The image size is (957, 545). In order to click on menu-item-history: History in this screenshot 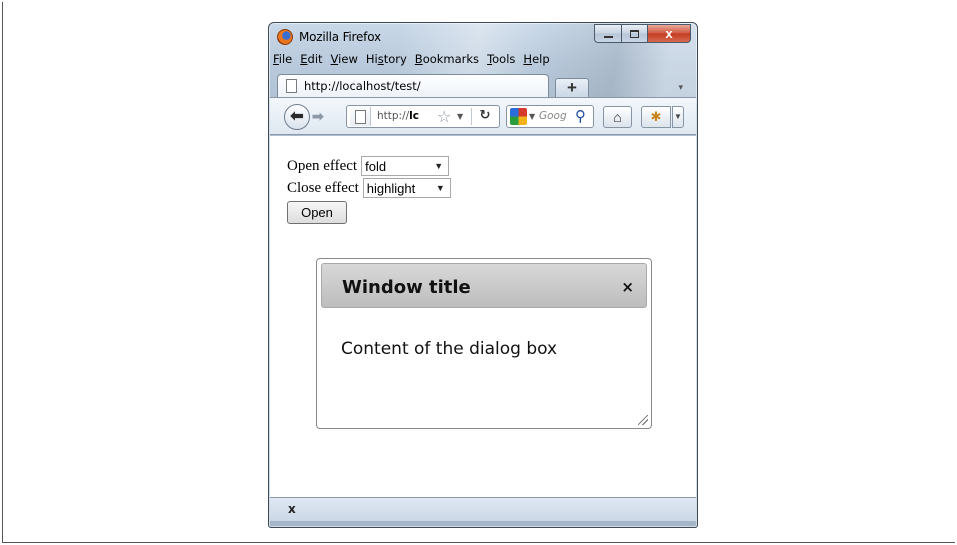, I will do `click(386, 61)`.